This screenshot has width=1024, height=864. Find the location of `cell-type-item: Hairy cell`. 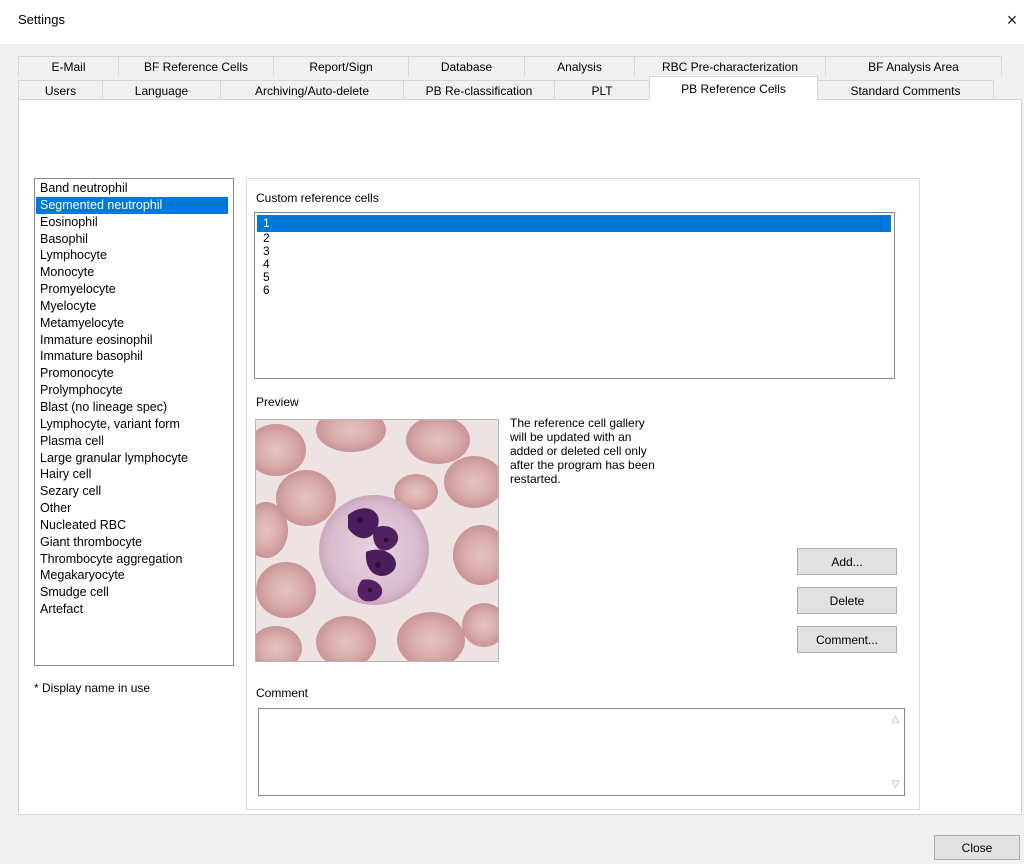

cell-type-item: Hairy cell is located at coordinates (134, 474).